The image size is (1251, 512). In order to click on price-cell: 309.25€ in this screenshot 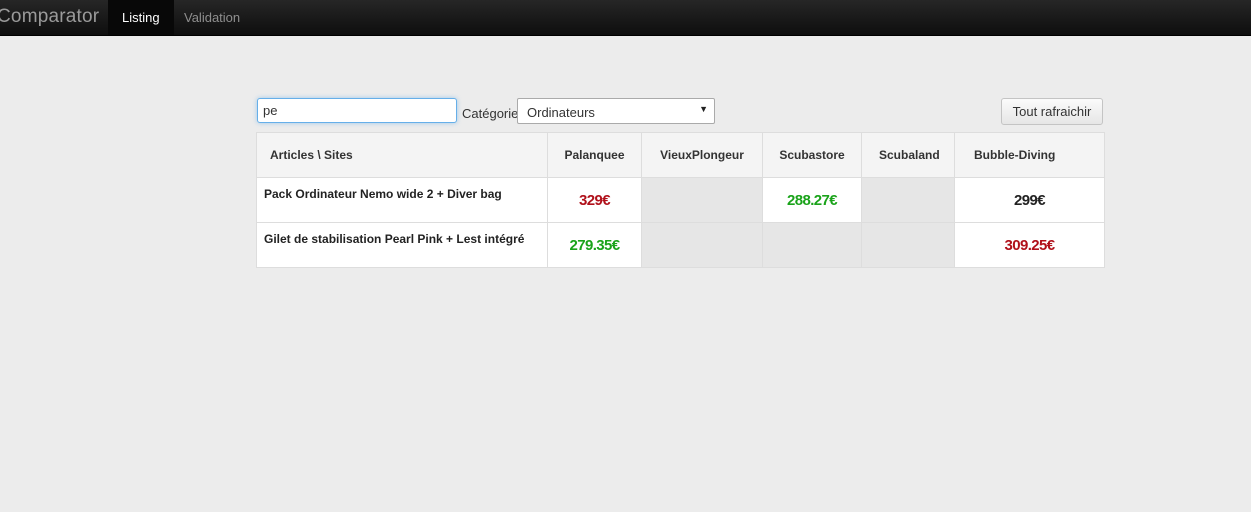, I will do `click(1029, 245)`.